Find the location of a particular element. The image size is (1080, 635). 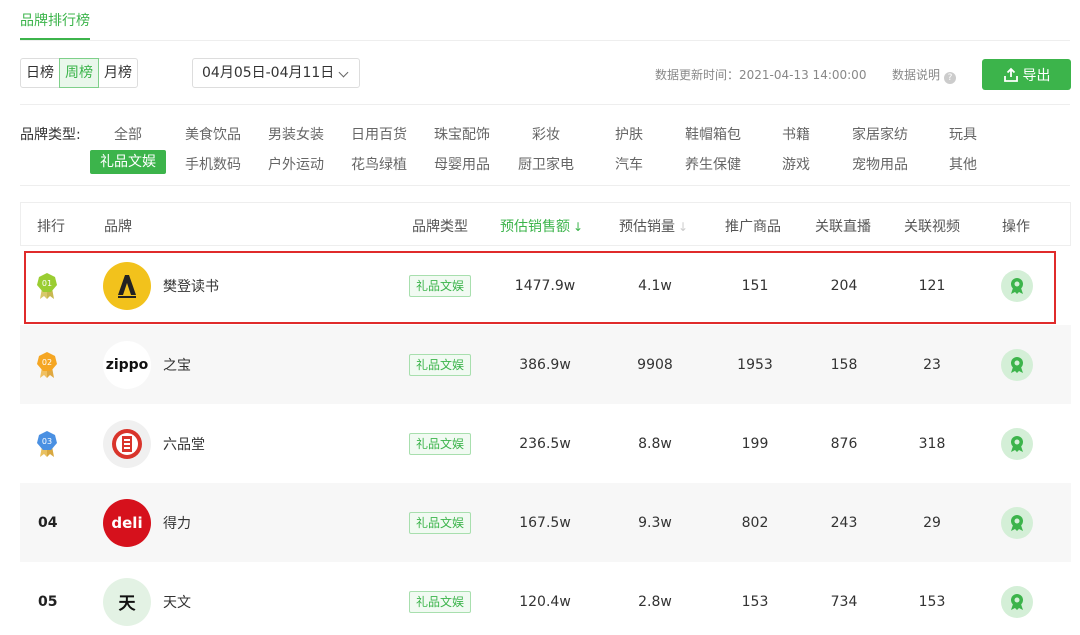

category-label: 品牌类型: is located at coordinates (50, 135).